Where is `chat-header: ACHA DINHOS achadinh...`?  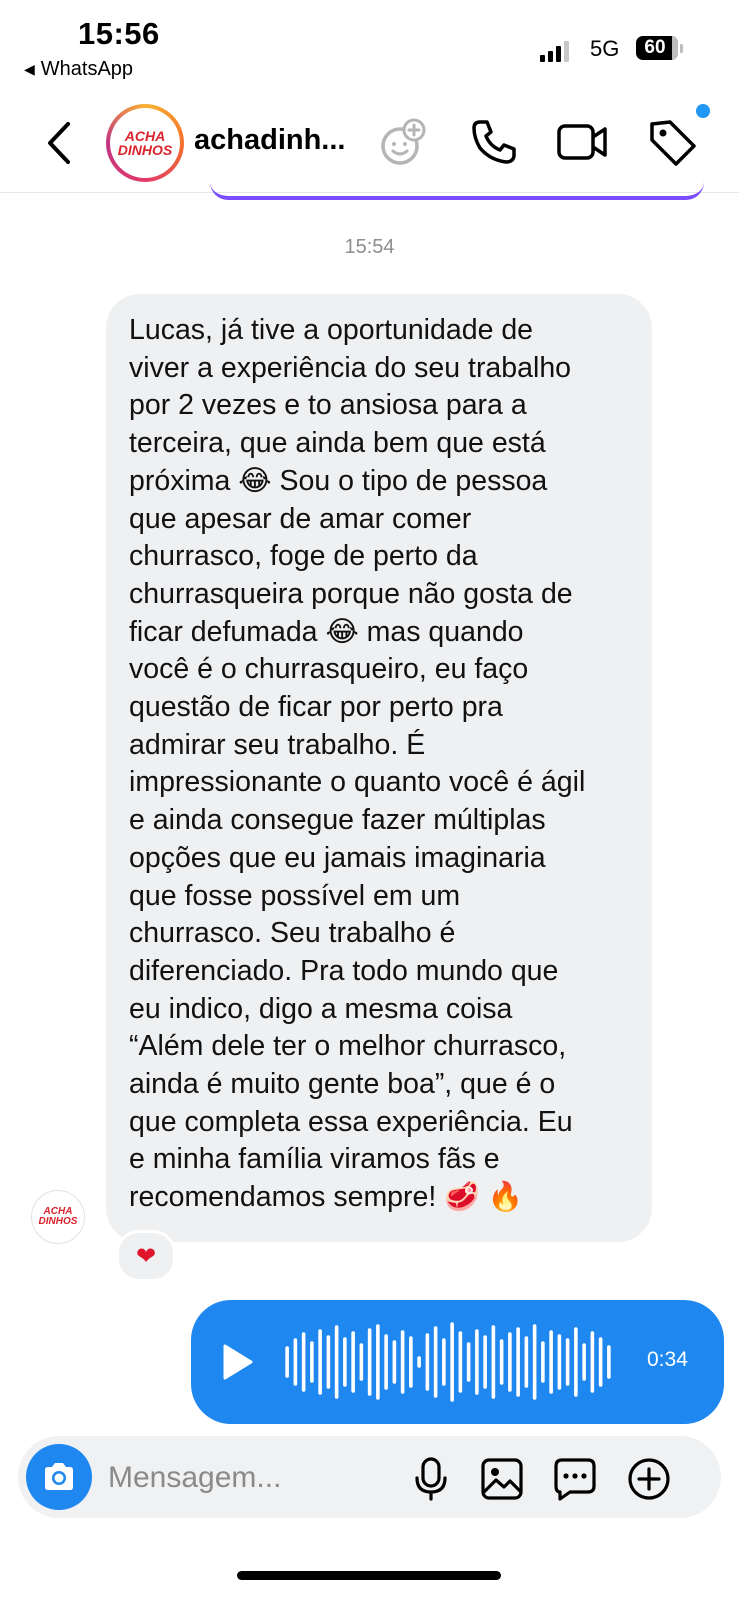 chat-header: ACHA DINHOS achadinh... is located at coordinates (369, 144).